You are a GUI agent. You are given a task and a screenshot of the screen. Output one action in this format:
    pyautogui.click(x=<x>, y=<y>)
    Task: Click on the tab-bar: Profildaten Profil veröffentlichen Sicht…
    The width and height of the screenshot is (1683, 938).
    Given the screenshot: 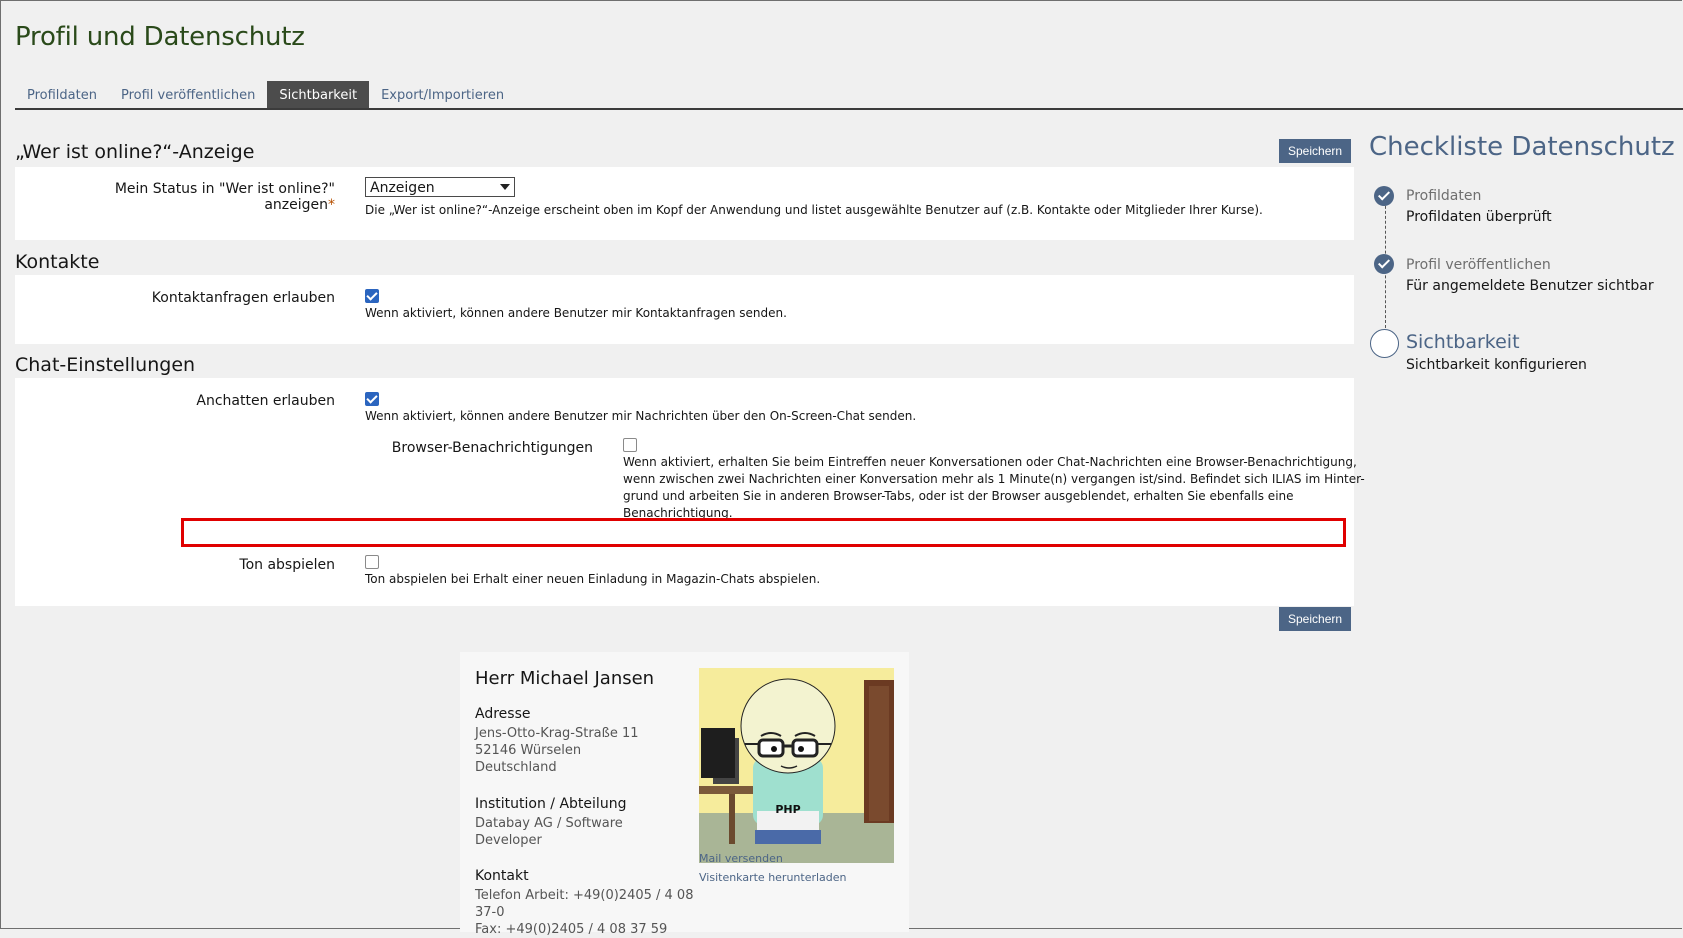 What is the action you would take?
    pyautogui.click(x=265, y=94)
    